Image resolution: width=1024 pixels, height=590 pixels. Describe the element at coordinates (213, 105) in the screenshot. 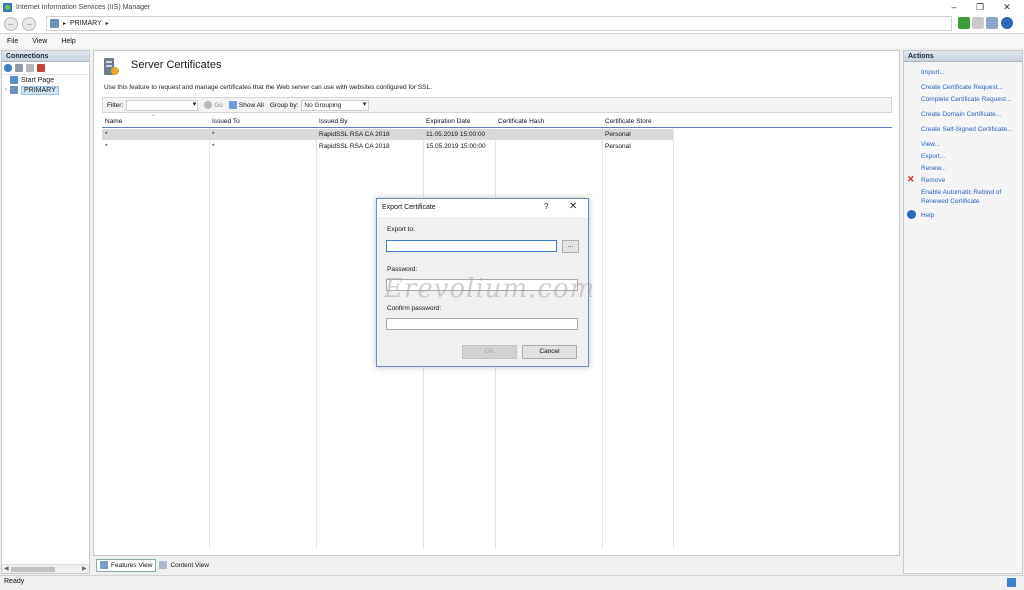

I see `go-button: Go` at that location.